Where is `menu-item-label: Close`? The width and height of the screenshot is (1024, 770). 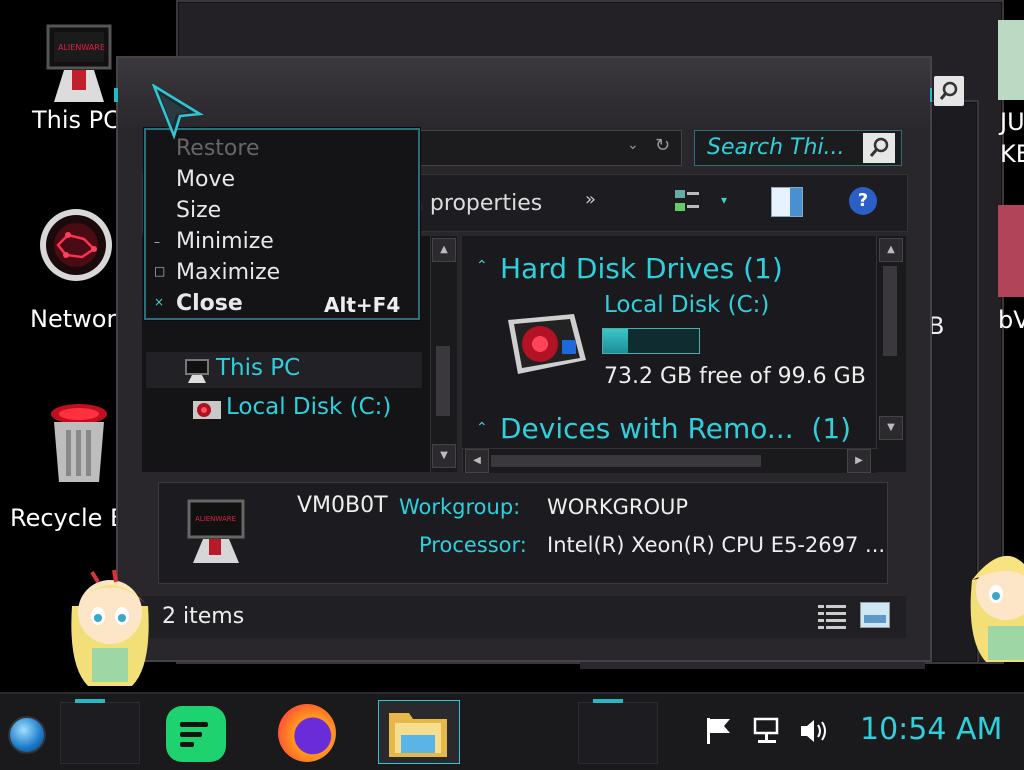 menu-item-label: Close is located at coordinates (209, 303).